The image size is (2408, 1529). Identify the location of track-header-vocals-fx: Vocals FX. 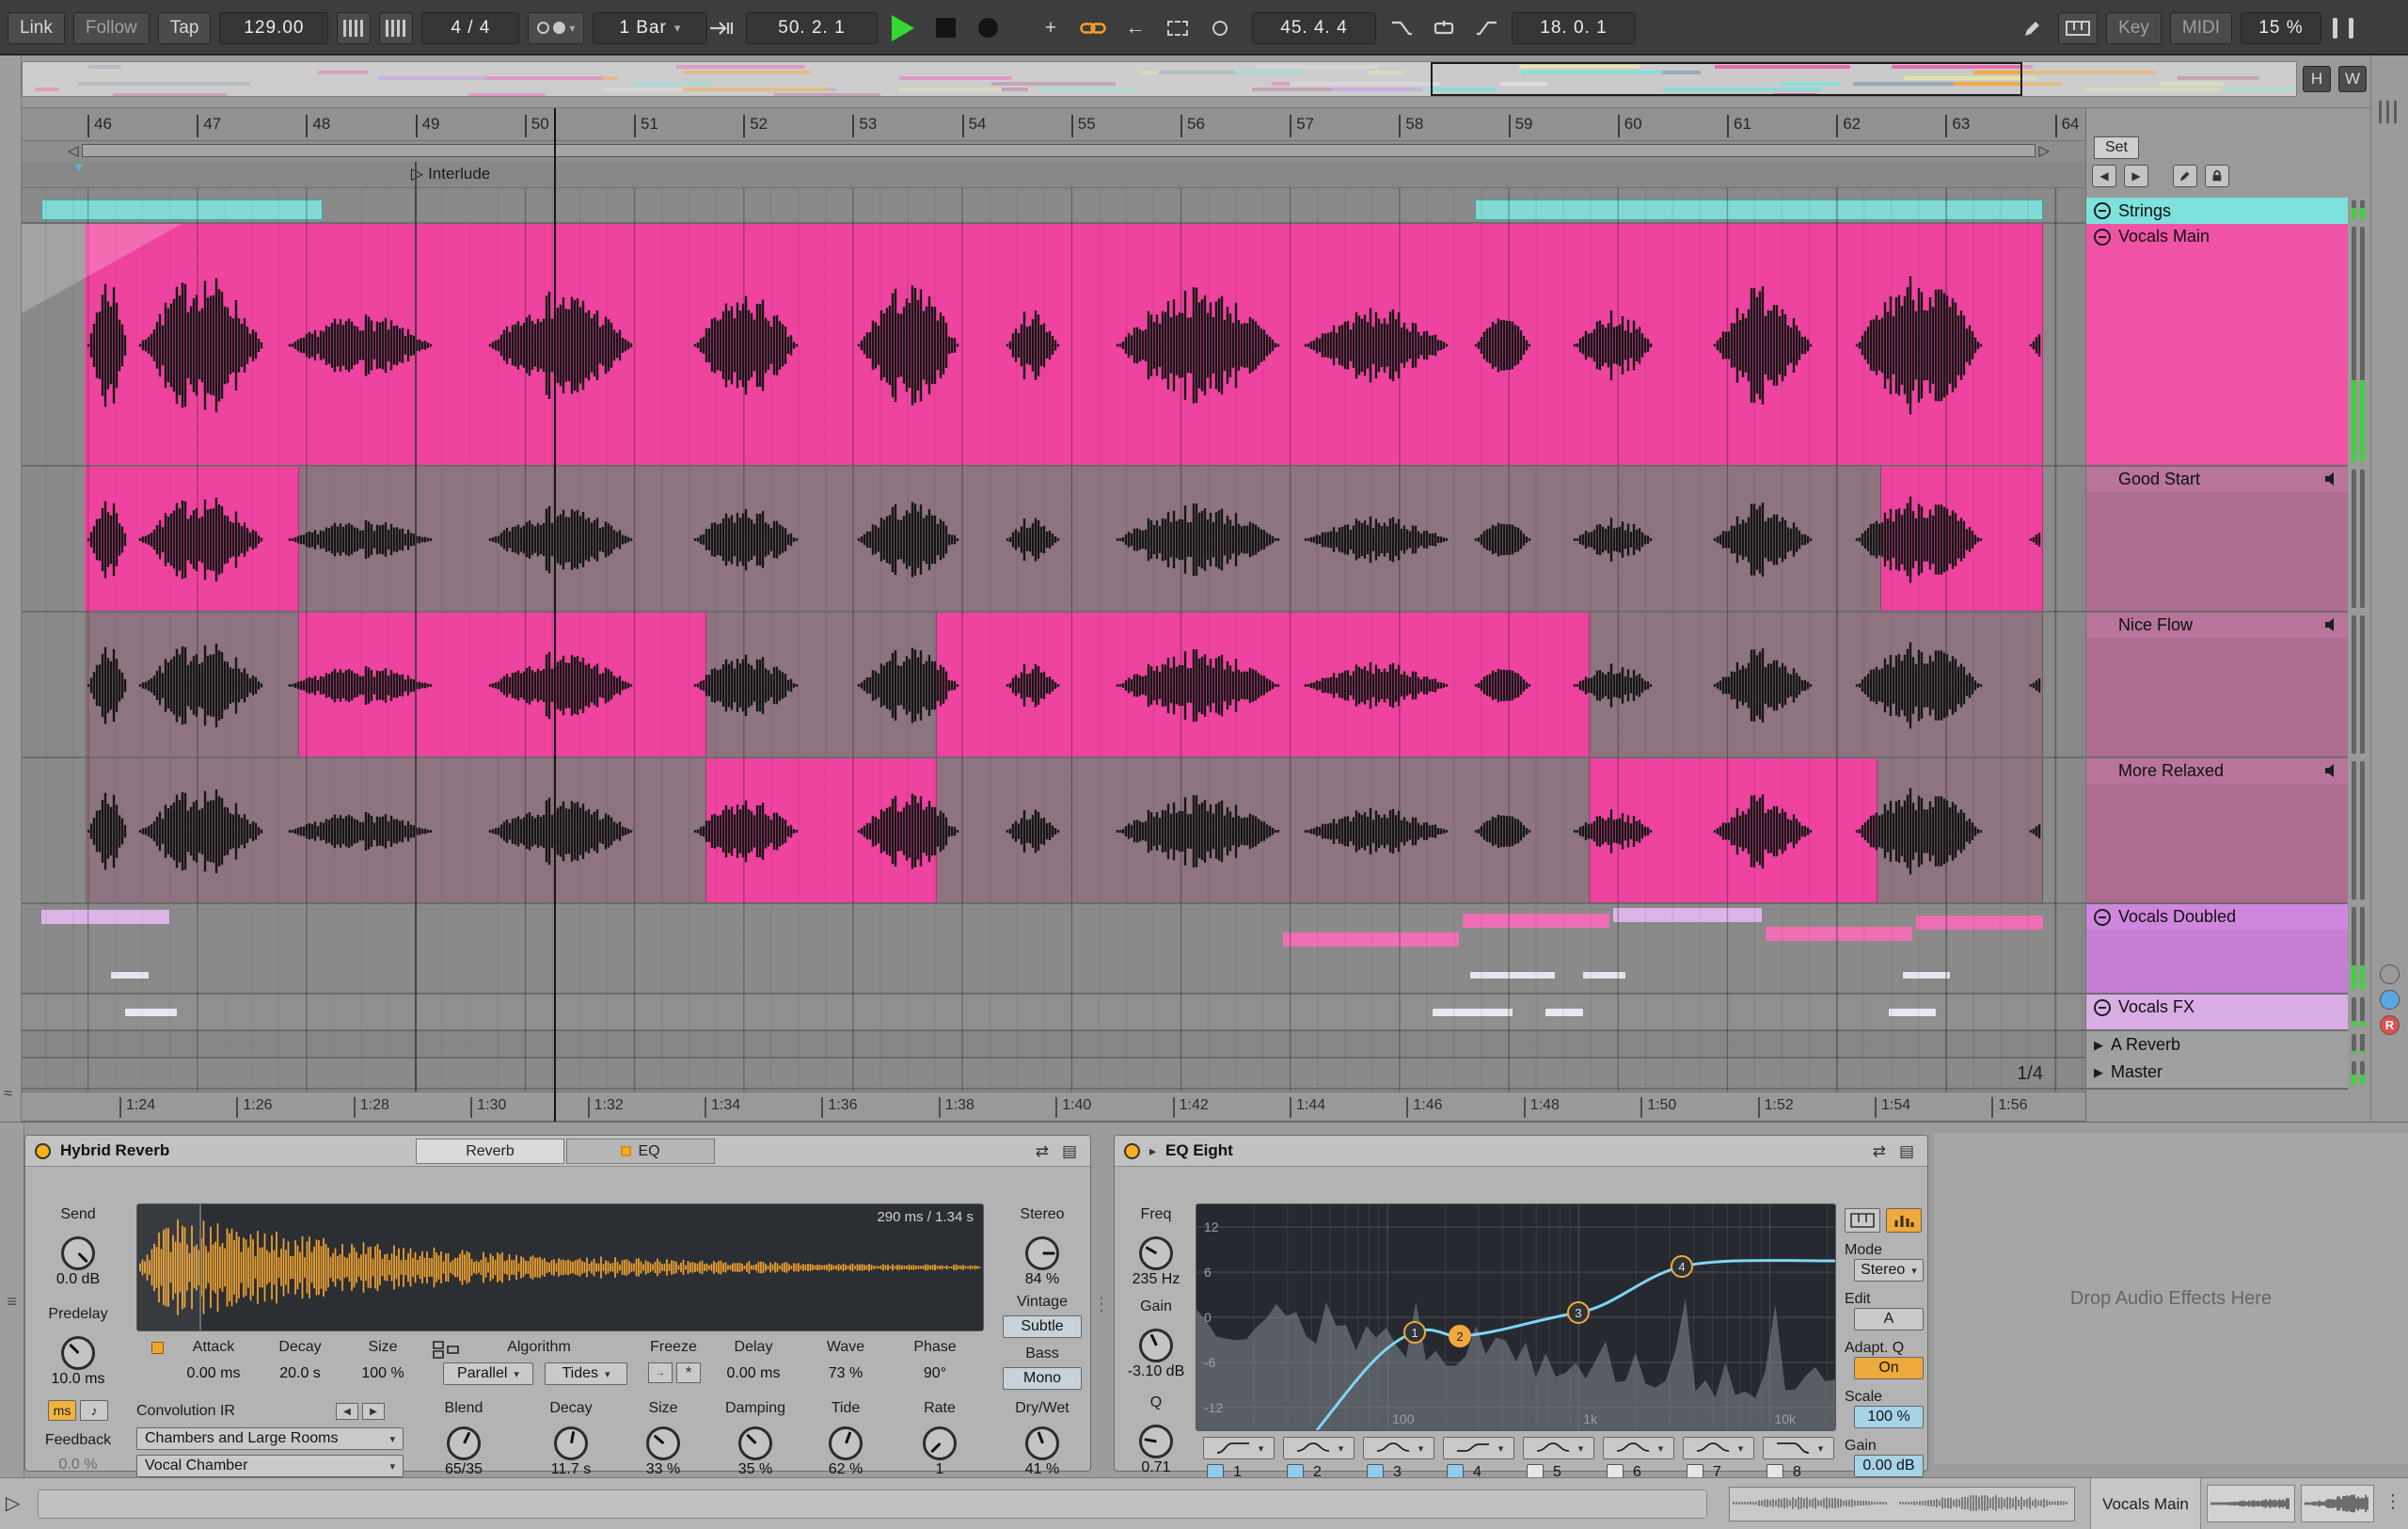
(2217, 1008).